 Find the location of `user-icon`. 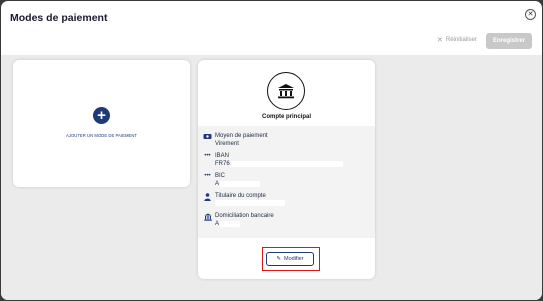

user-icon is located at coordinates (207, 197).